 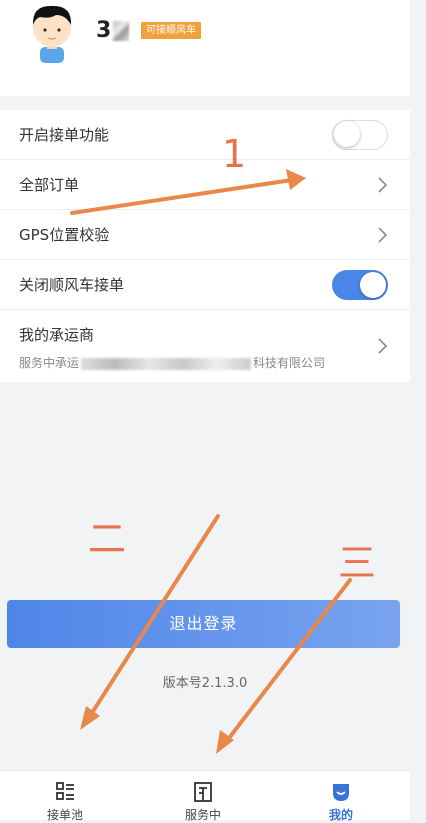 I want to click on menu-row-label: 我的承运商, so click(x=57, y=335).